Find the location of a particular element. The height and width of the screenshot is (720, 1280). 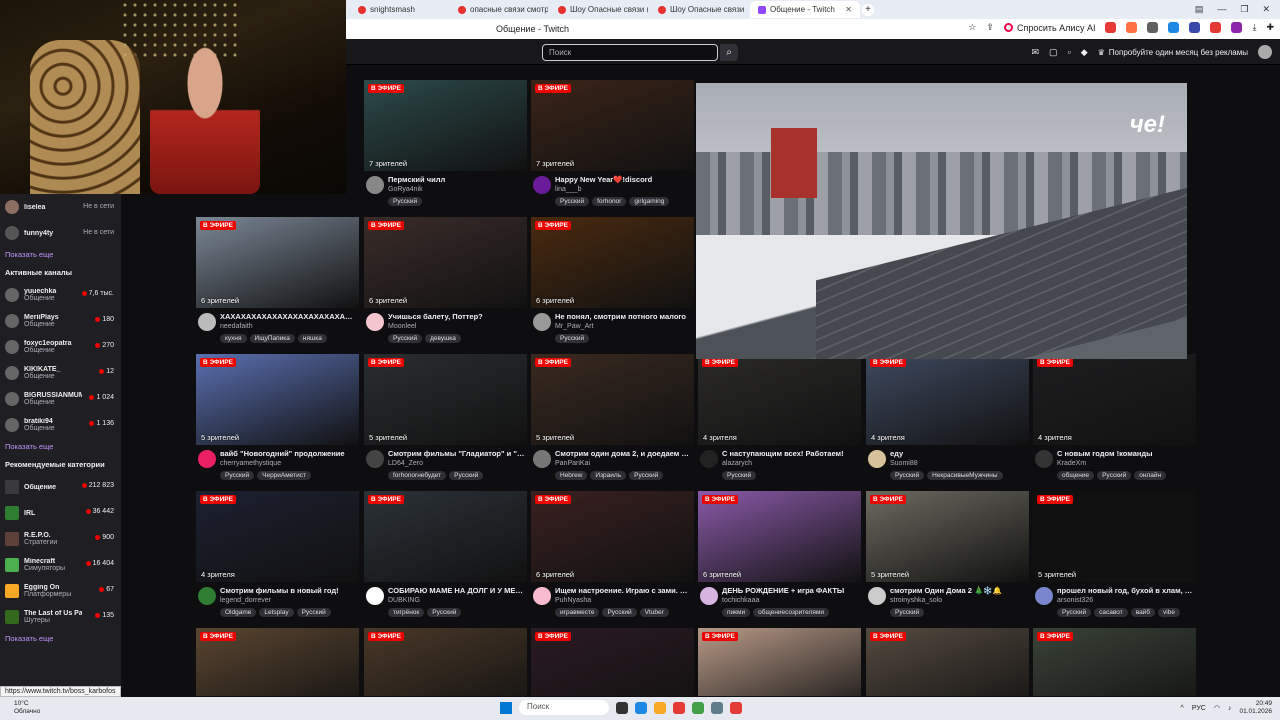

channel-name: tochichkaaa is located at coordinates (740, 600).